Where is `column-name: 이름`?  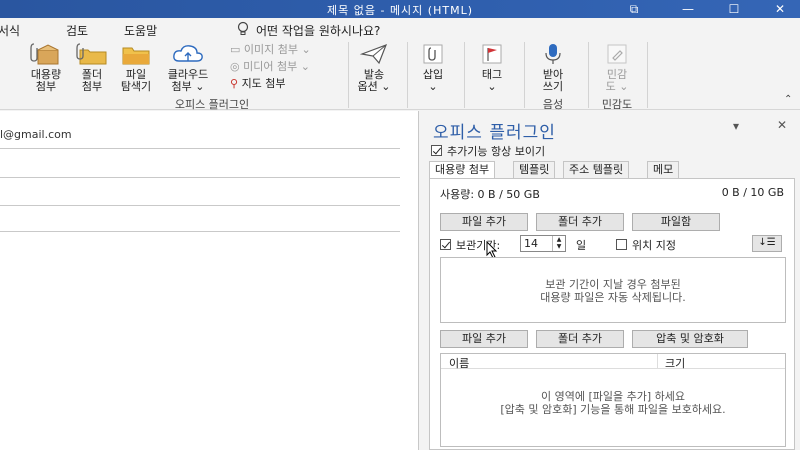 column-name: 이름 is located at coordinates (459, 363).